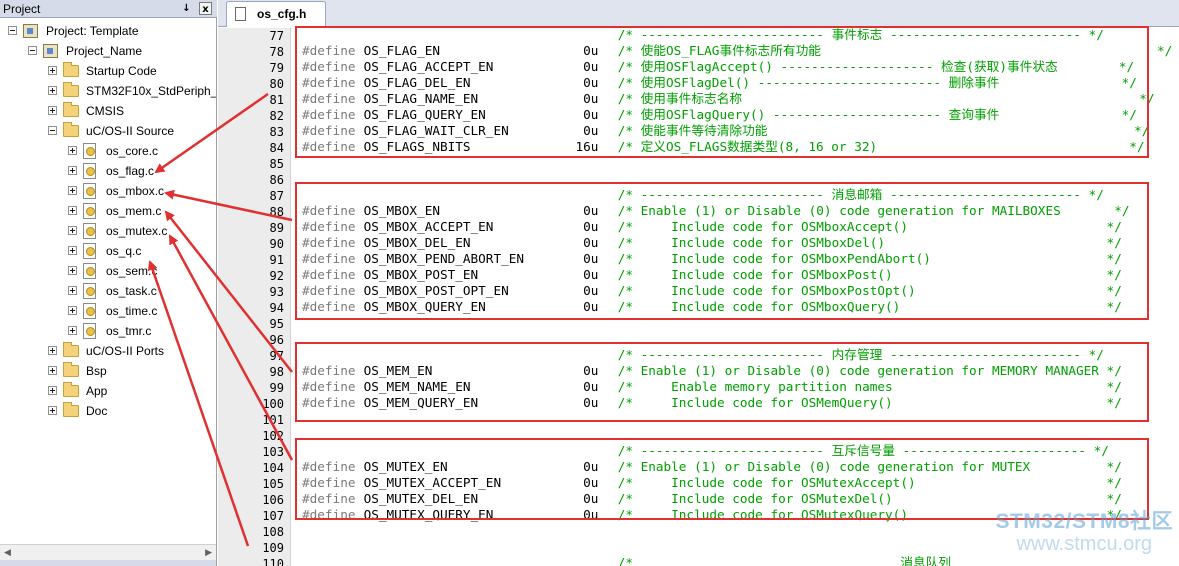 This screenshot has height=566, width=1179. I want to click on tree-file-item: os_task.c, so click(108, 291).